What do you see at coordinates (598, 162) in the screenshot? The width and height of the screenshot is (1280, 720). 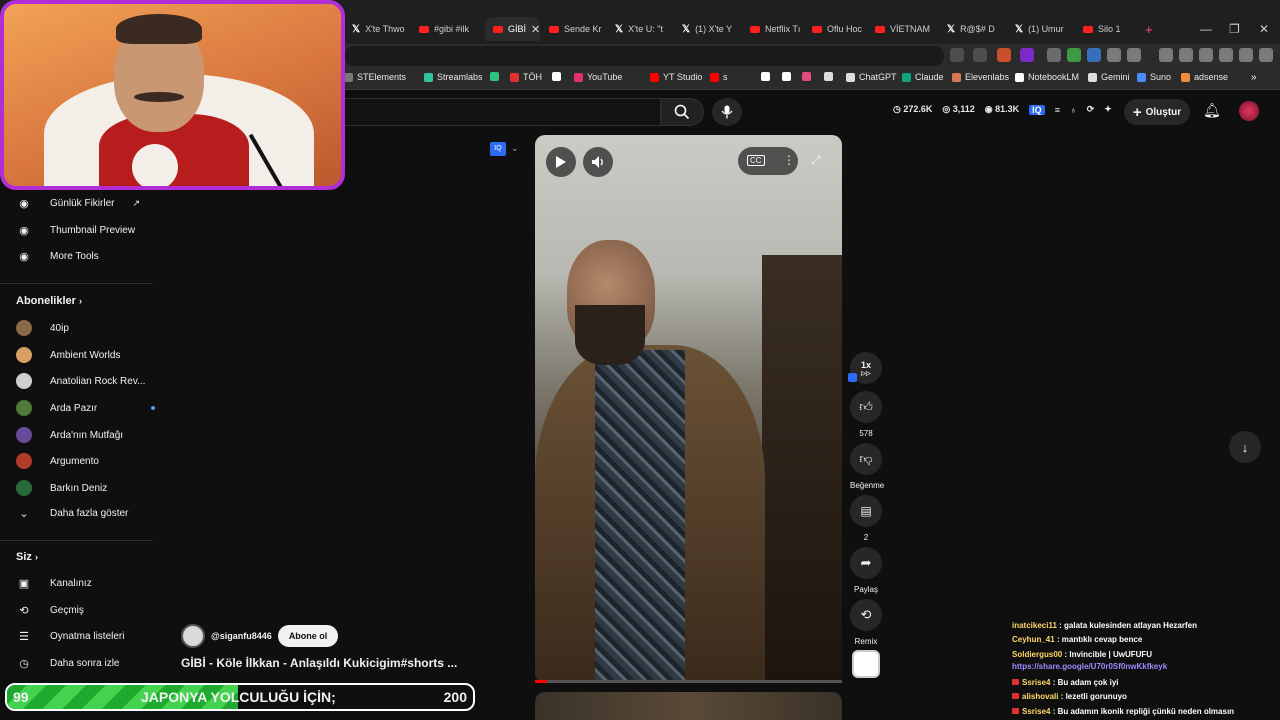 I see `volume-button` at bounding box center [598, 162].